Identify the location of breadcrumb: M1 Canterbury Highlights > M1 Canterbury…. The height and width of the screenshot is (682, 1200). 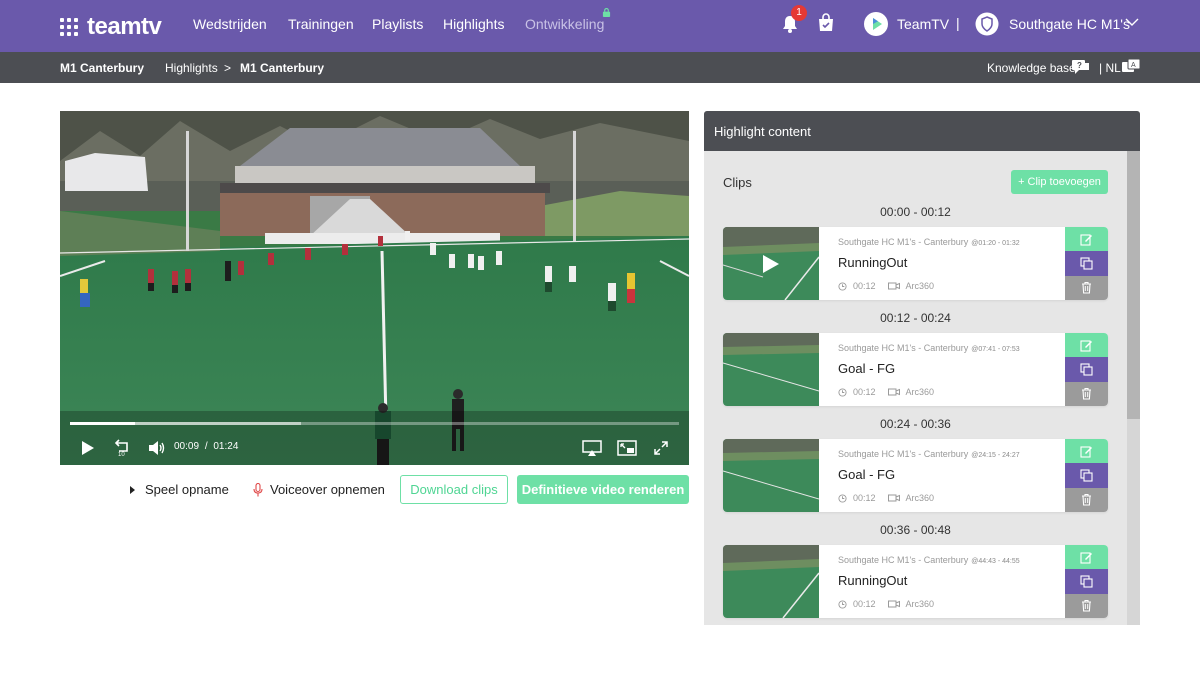
(600, 67).